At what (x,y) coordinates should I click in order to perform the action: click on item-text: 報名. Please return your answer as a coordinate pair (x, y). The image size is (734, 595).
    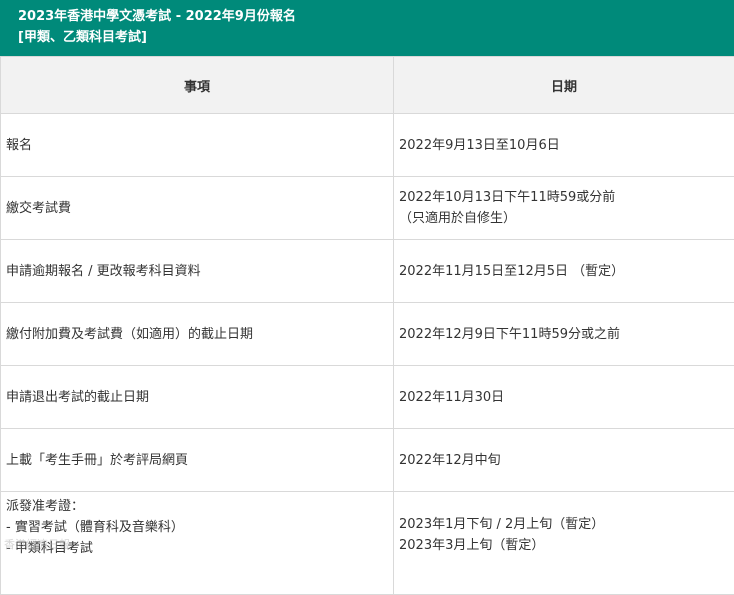
    Looking at the image, I should click on (199, 145).